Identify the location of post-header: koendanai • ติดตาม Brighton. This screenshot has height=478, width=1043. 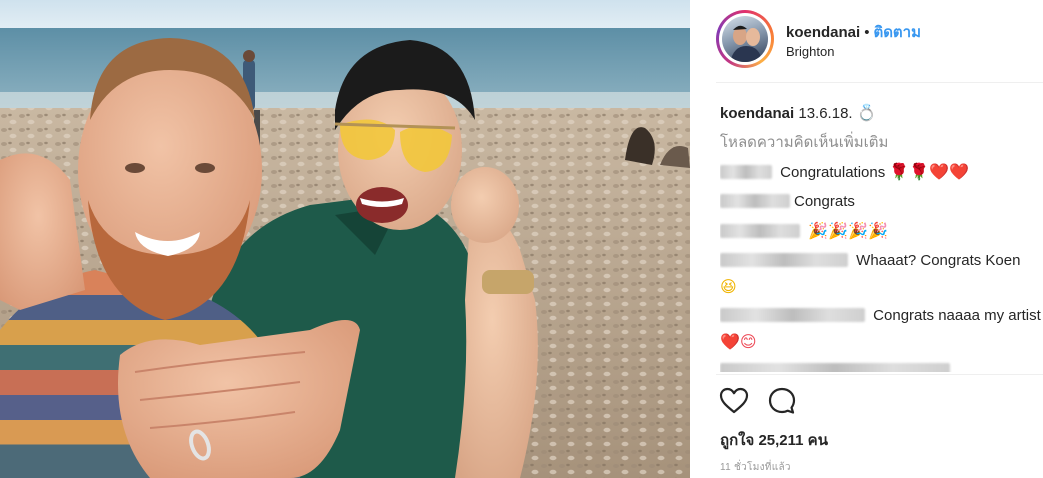
(866, 41).